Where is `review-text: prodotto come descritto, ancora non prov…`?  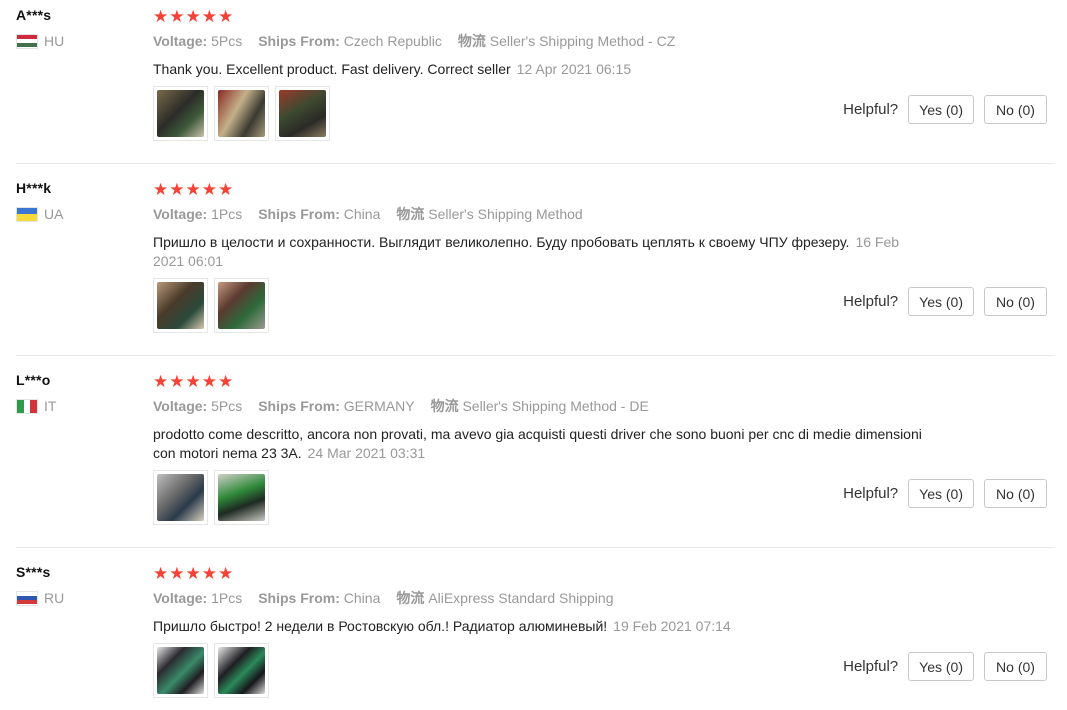 review-text: prodotto come descritto, ancora non prov… is located at coordinates (543, 444).